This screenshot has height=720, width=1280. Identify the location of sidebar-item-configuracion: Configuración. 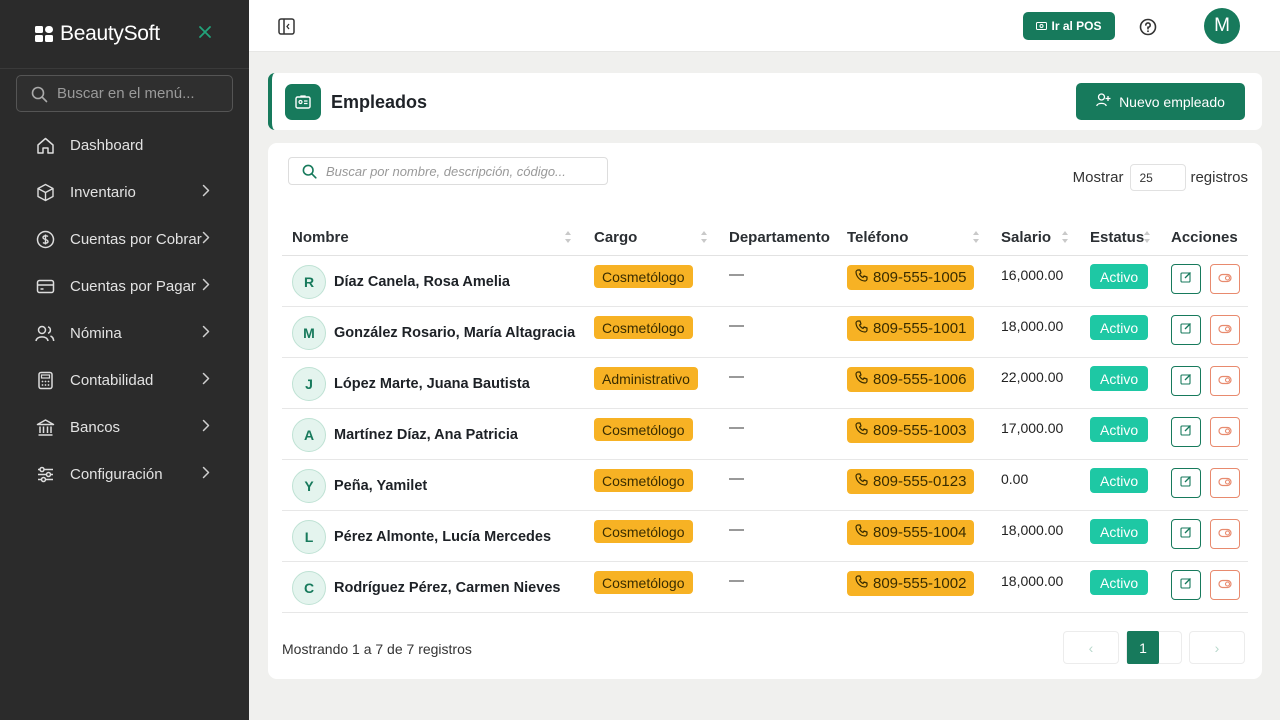
(124, 474).